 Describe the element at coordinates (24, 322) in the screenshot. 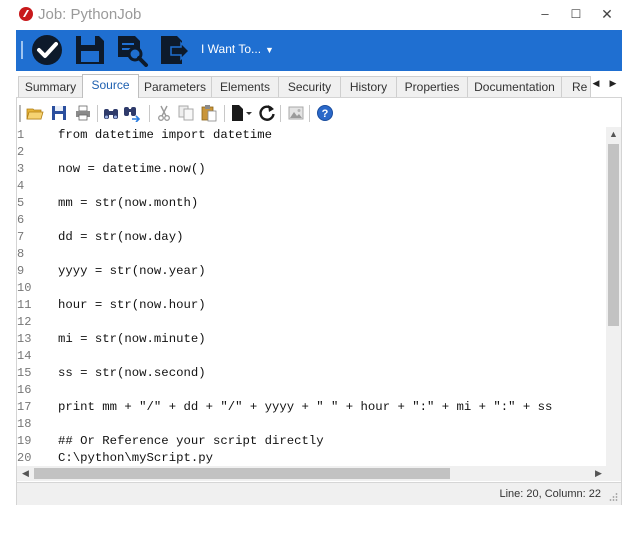

I see `line-number: 12` at that location.